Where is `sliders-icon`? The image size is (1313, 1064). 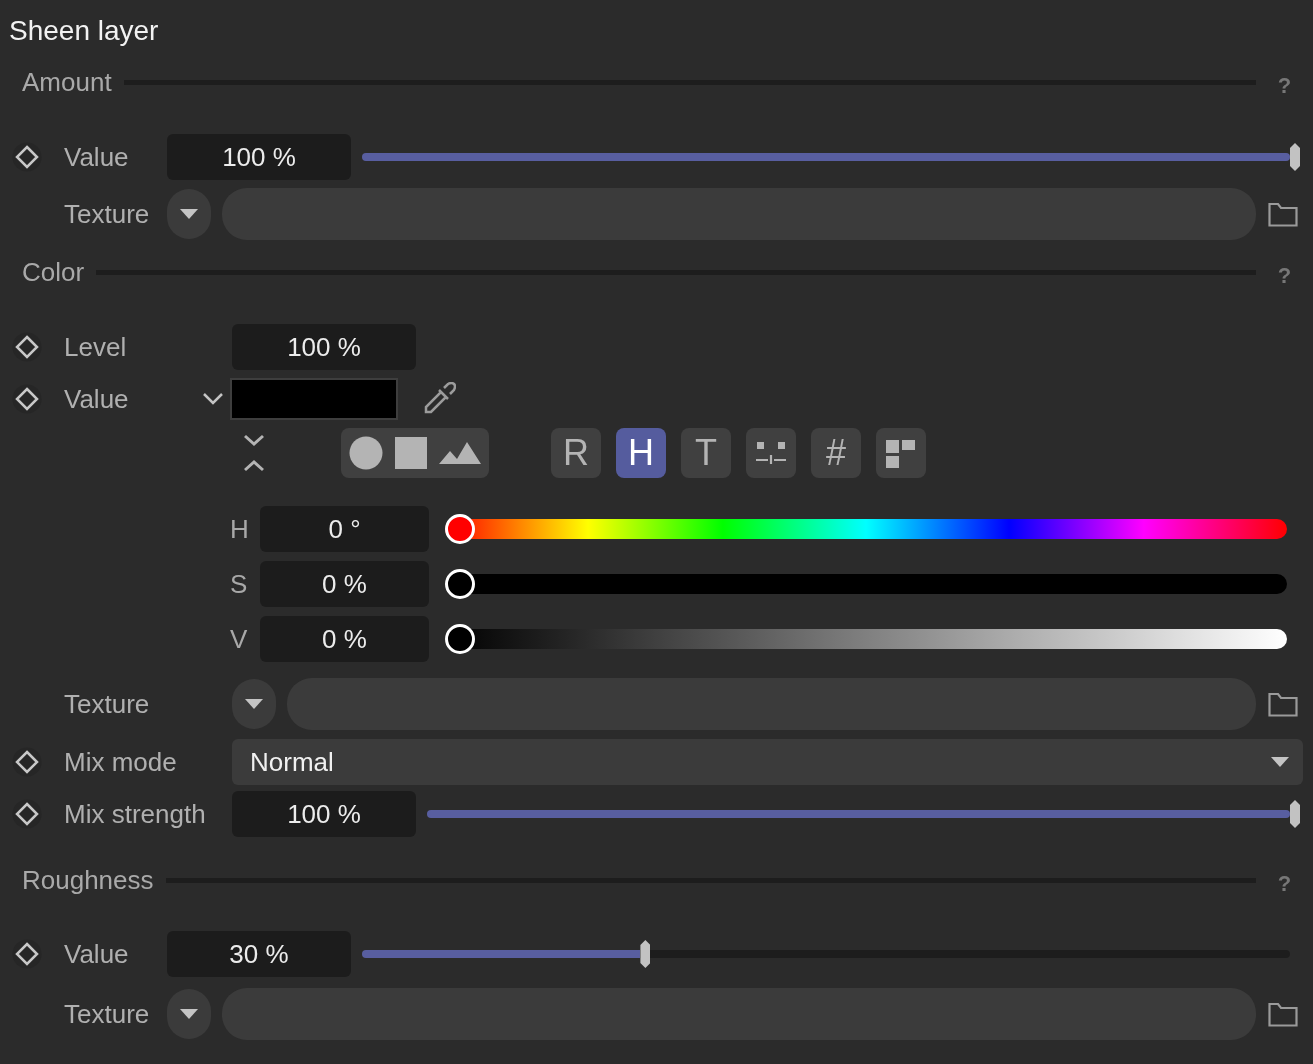
sliders-icon is located at coordinates (771, 453).